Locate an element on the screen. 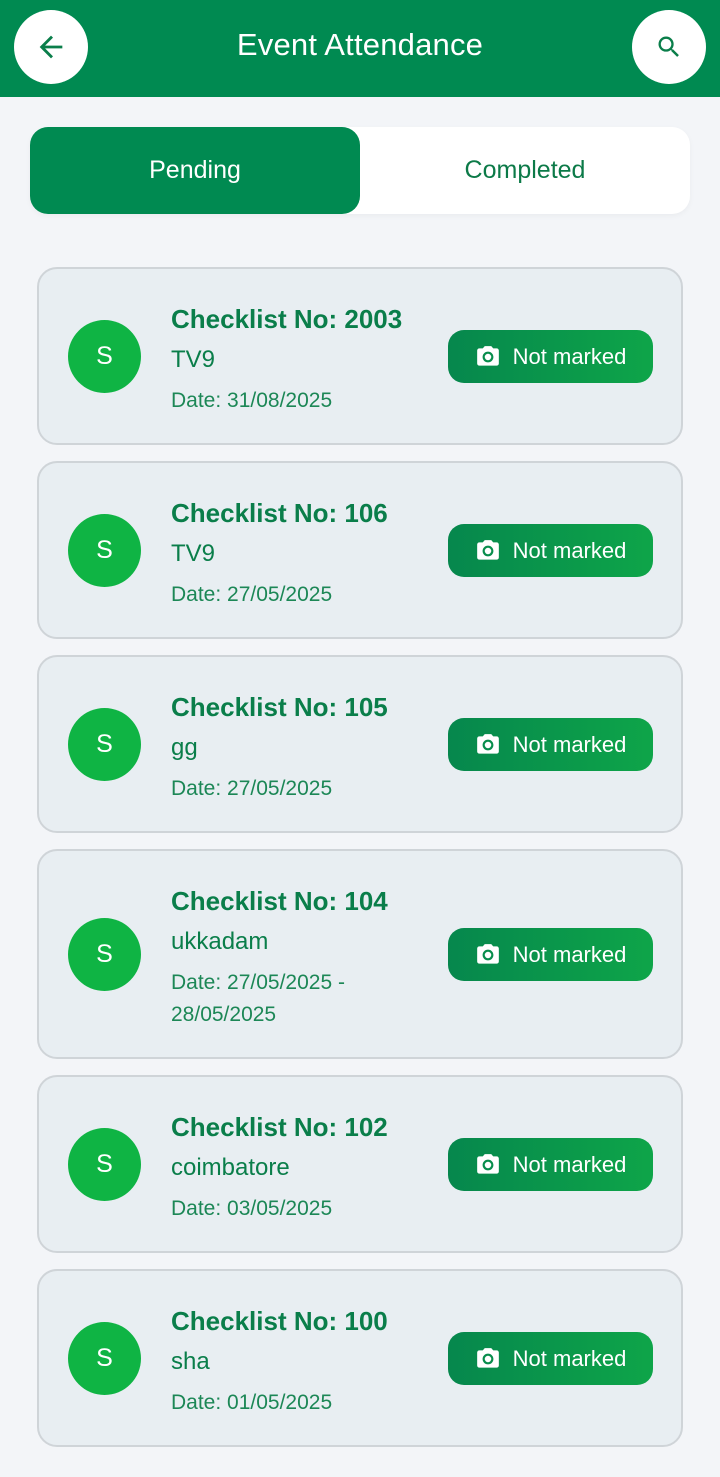 This screenshot has height=1477, width=720. search-icon is located at coordinates (668, 46).